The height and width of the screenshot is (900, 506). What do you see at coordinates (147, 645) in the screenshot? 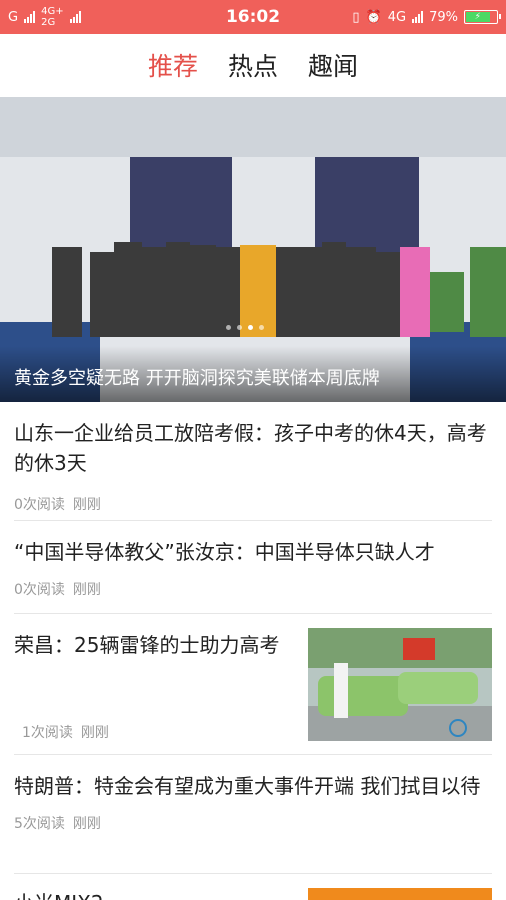
I see `news-title: 荣昌：25辆雷锋的士助力高考` at bounding box center [147, 645].